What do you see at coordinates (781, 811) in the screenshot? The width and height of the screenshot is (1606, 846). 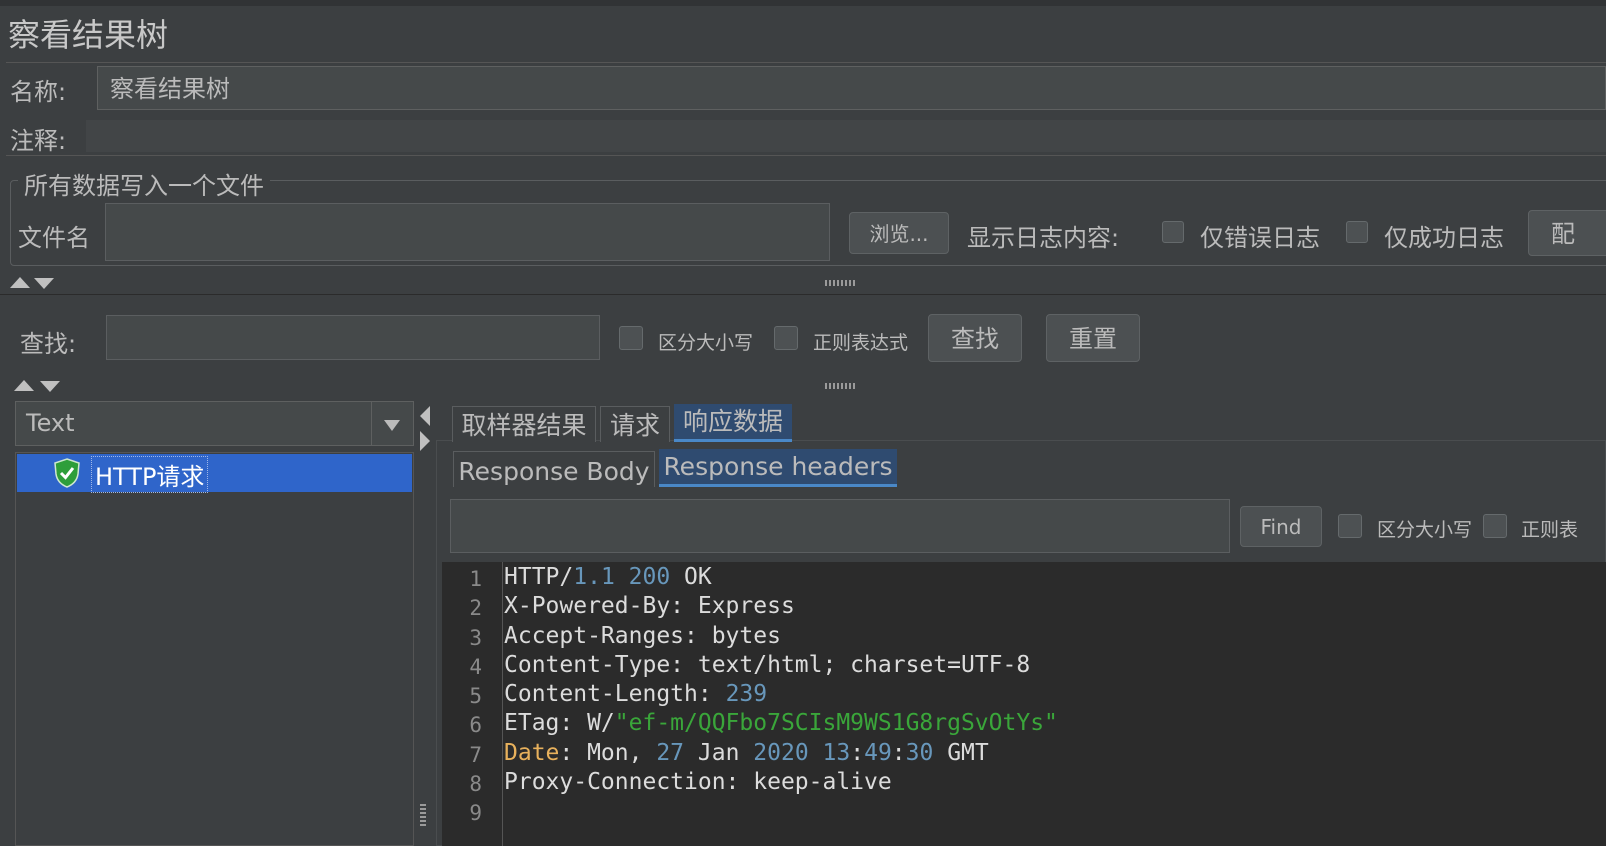 I see `header-line` at bounding box center [781, 811].